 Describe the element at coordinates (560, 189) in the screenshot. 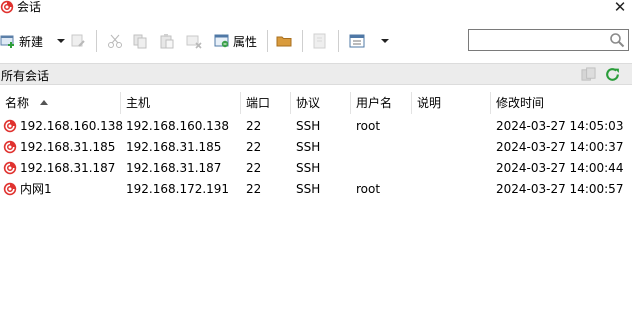

I see `cell-modified: 2024-03-27 14:00:57` at that location.